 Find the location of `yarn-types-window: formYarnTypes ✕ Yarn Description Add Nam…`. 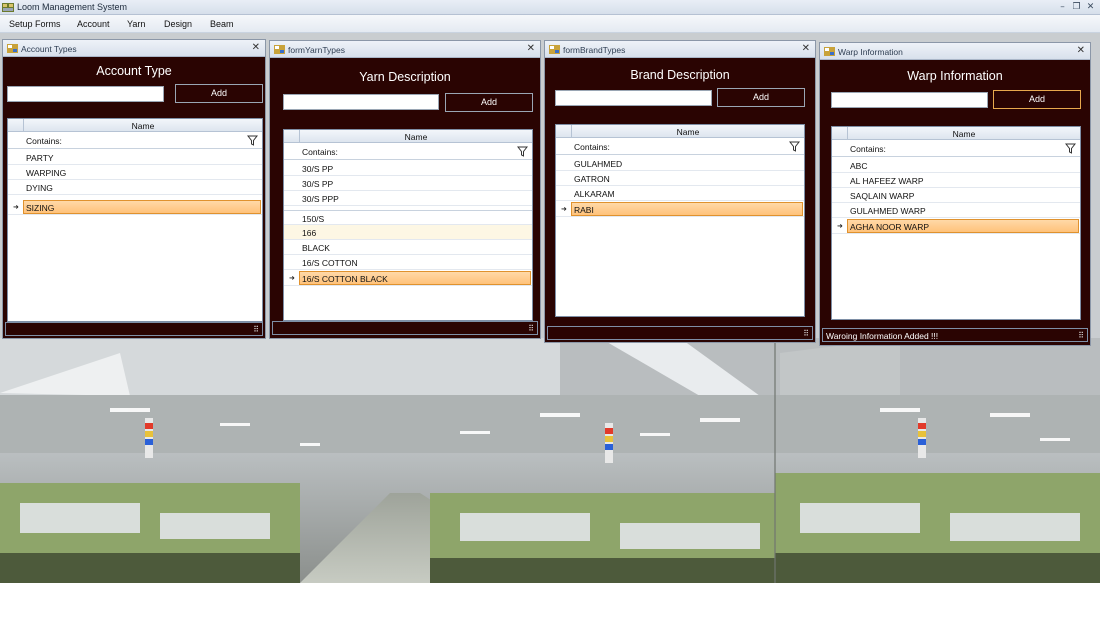

yarn-types-window: formYarnTypes ✕ Yarn Description Add Nam… is located at coordinates (405, 189).